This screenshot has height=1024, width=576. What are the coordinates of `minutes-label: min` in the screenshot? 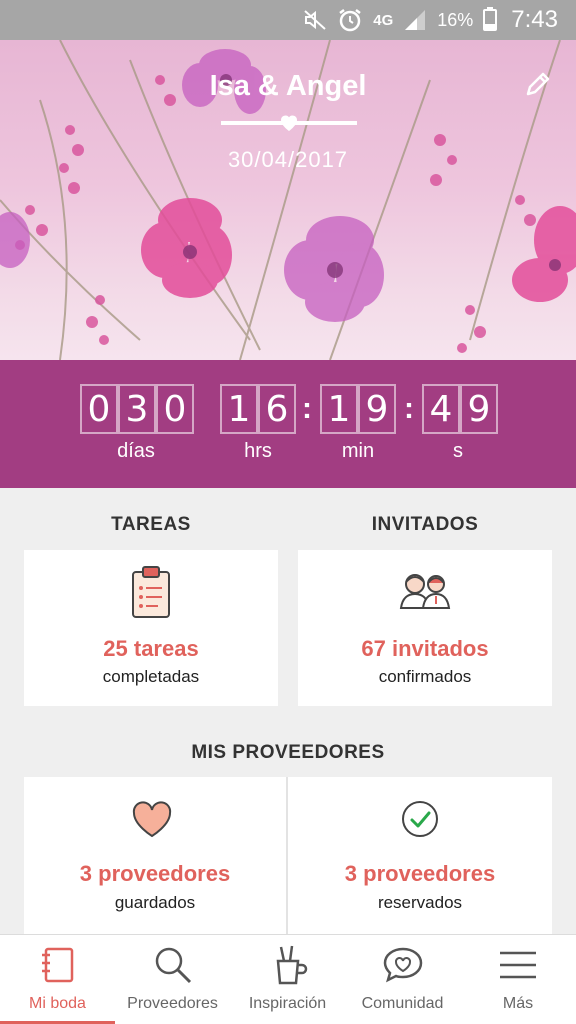 It's located at (358, 451).